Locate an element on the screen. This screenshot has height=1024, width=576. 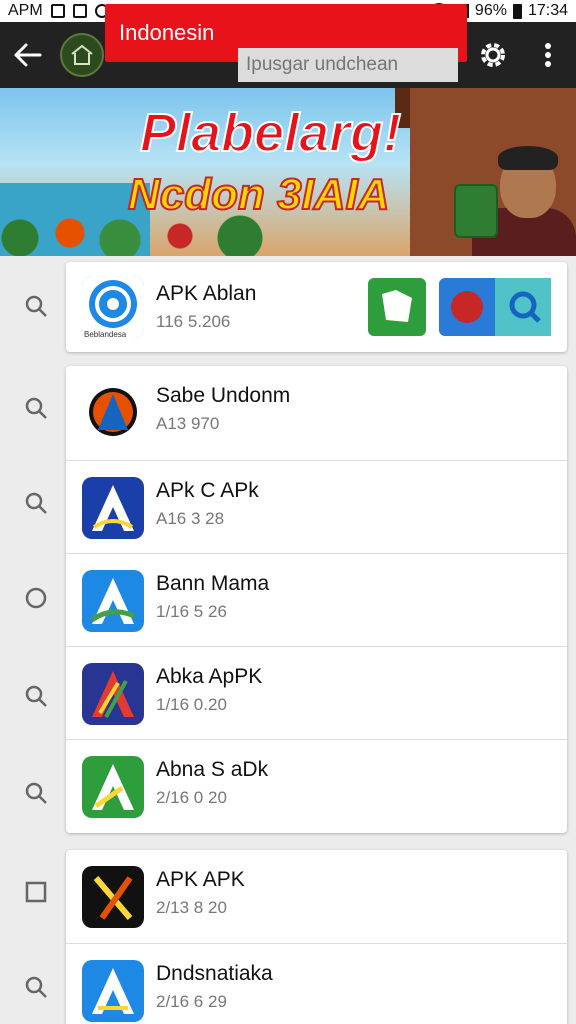
banner-person-cap is located at coordinates (528, 158).